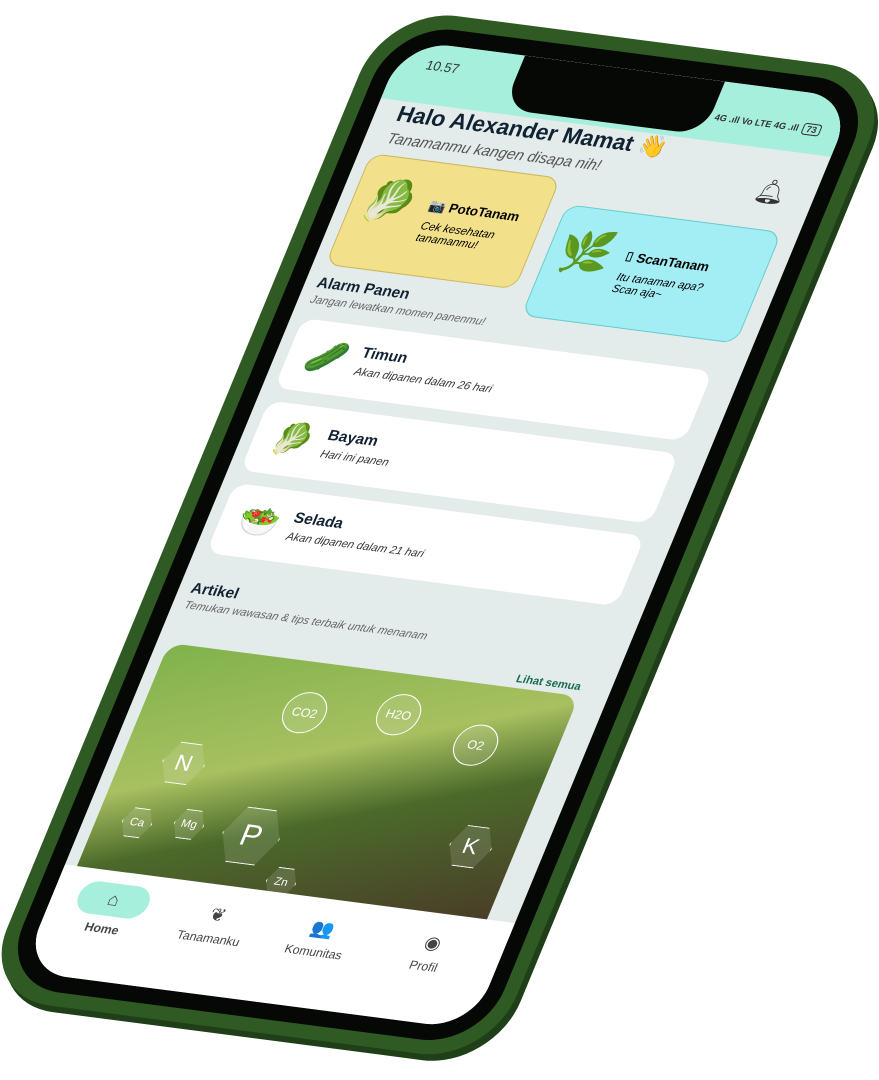 This screenshot has width=879, height=1080. What do you see at coordinates (398, 714) in the screenshot?
I see `molecule-label: H2O` at bounding box center [398, 714].